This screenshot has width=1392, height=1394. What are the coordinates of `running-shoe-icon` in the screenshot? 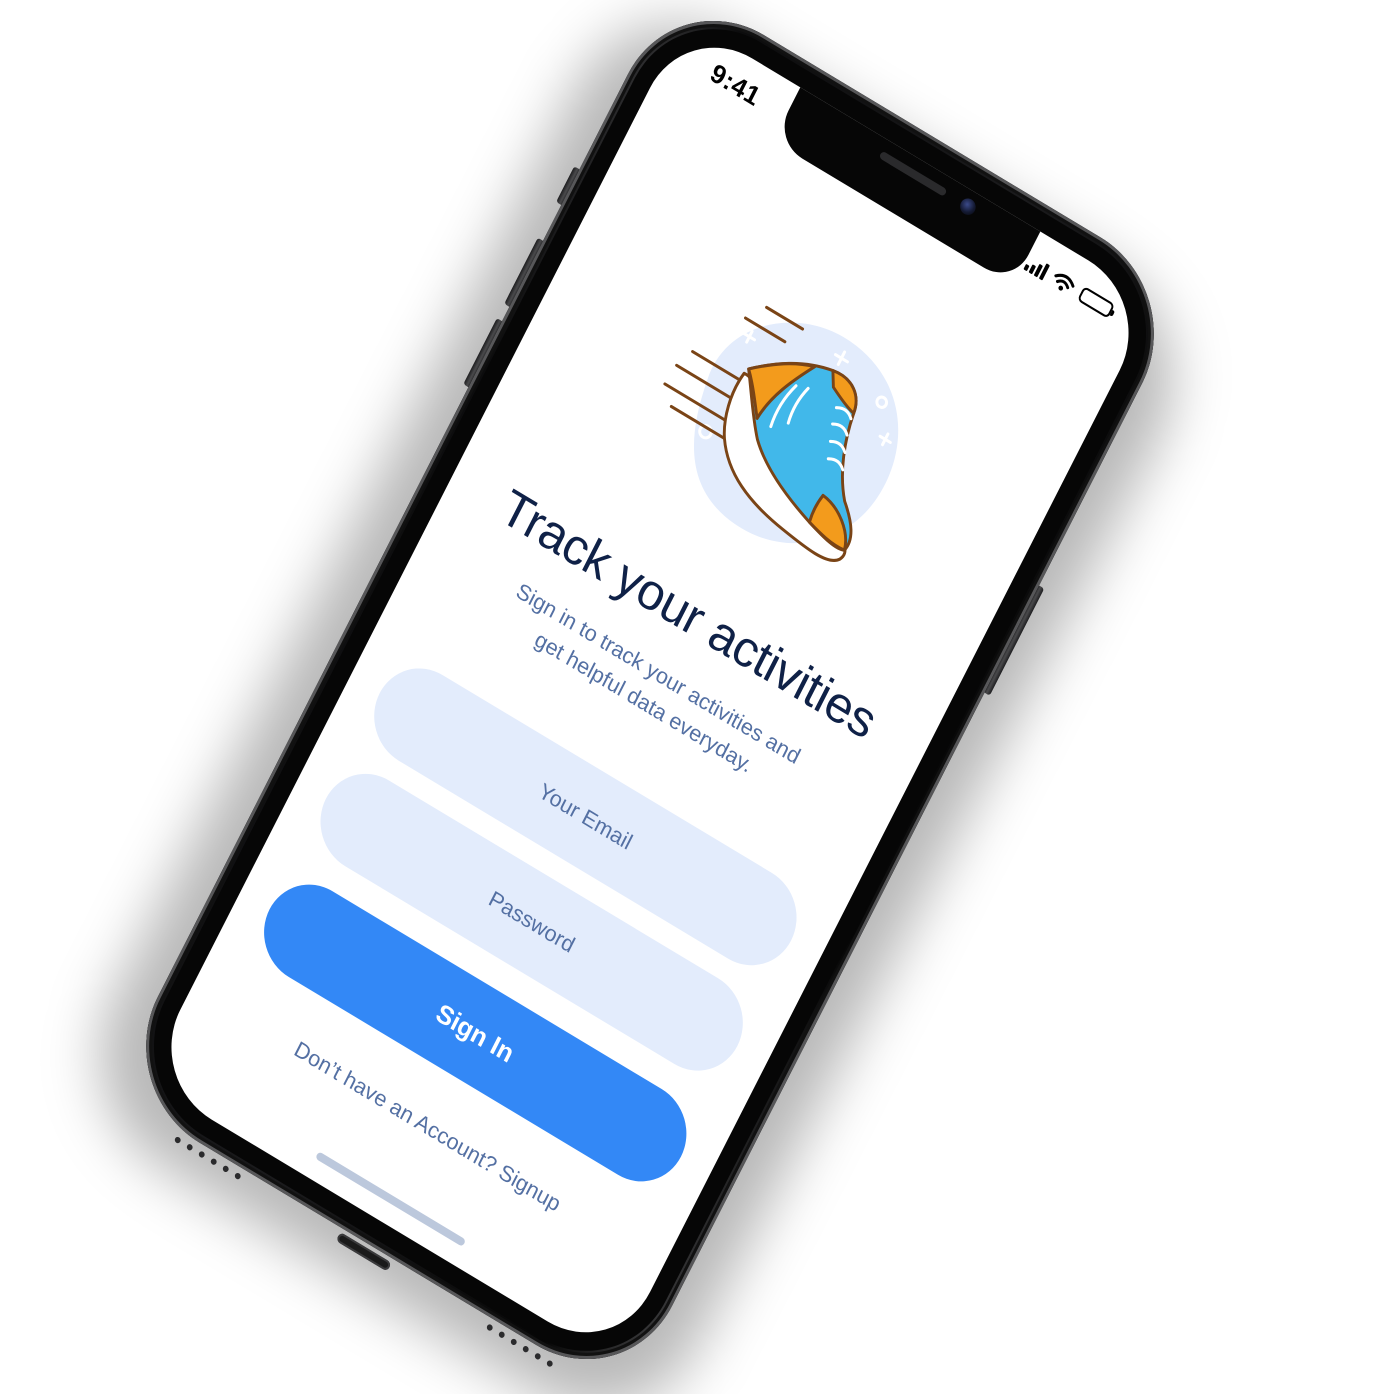 It's located at (781, 433).